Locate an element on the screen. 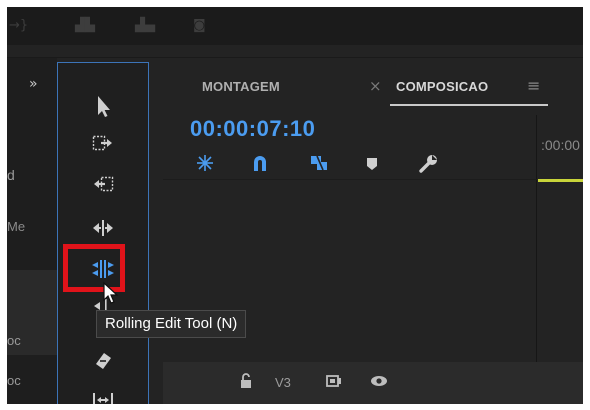 Image resolution: width=590 pixels, height=410 pixels. ruler-separator is located at coordinates (536, 259).